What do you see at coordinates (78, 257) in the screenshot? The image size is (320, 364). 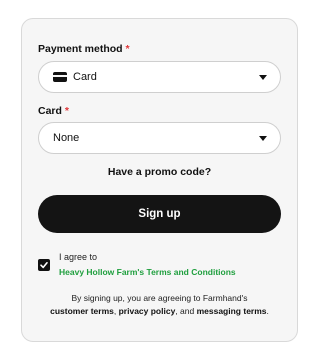 I see `terms-agree-text: I agree to` at bounding box center [78, 257].